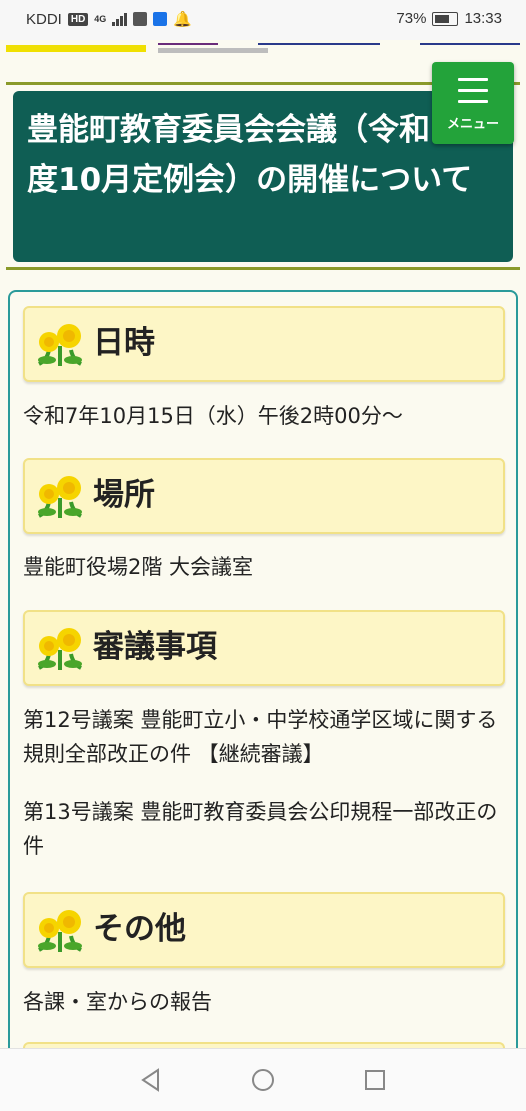  What do you see at coordinates (160, 19) in the screenshot?
I see `shield-app-icon` at bounding box center [160, 19].